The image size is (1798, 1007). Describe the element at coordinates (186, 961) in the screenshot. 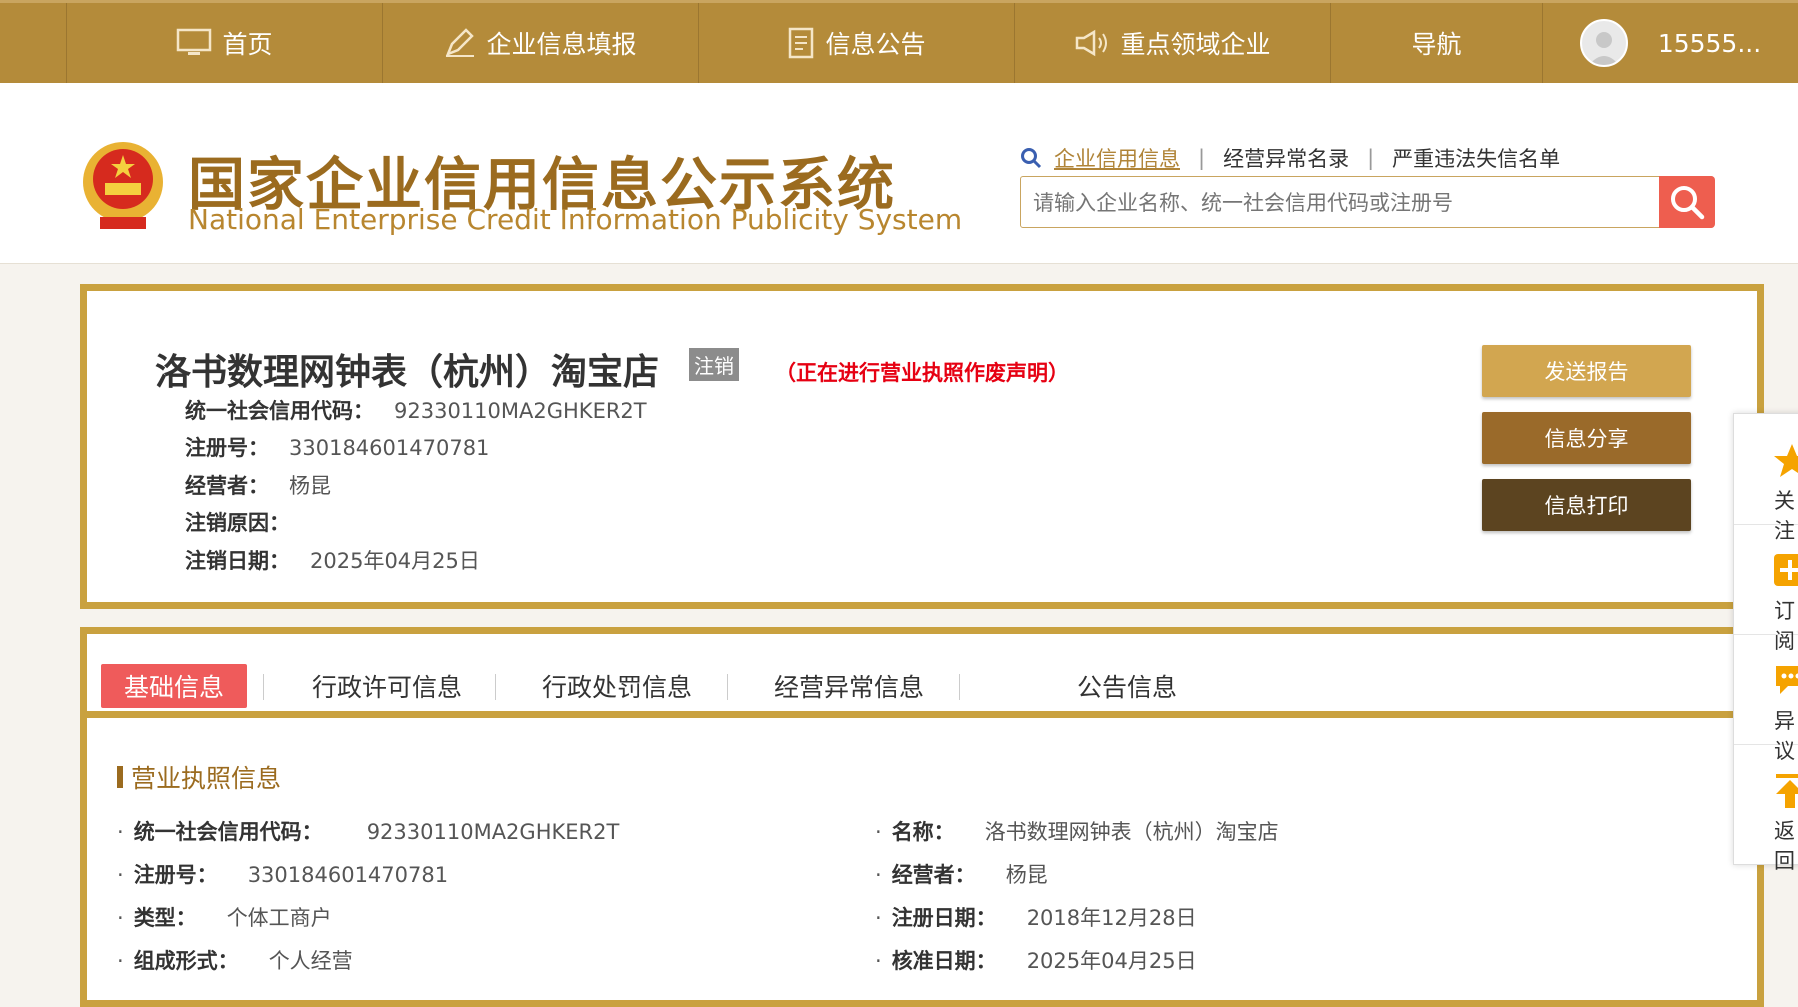

I see `field-label: 组成形式：` at that location.